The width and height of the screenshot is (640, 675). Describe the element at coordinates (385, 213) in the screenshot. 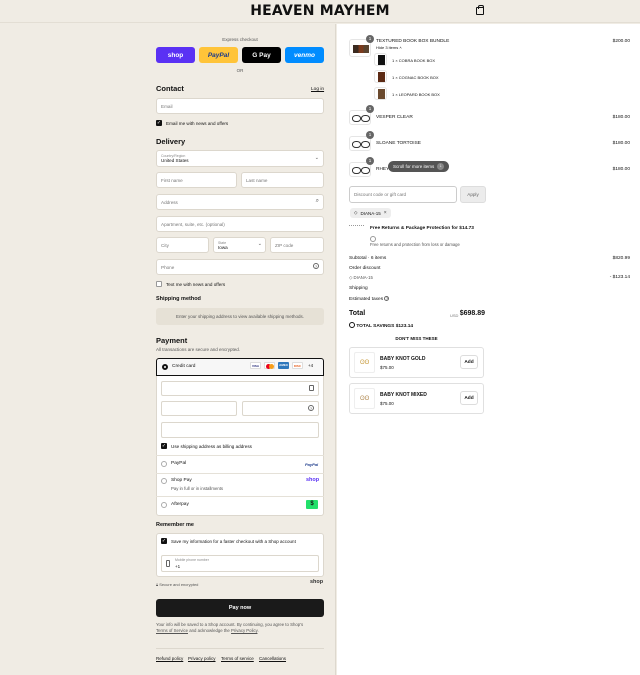

I see `close-icon: ×` at that location.